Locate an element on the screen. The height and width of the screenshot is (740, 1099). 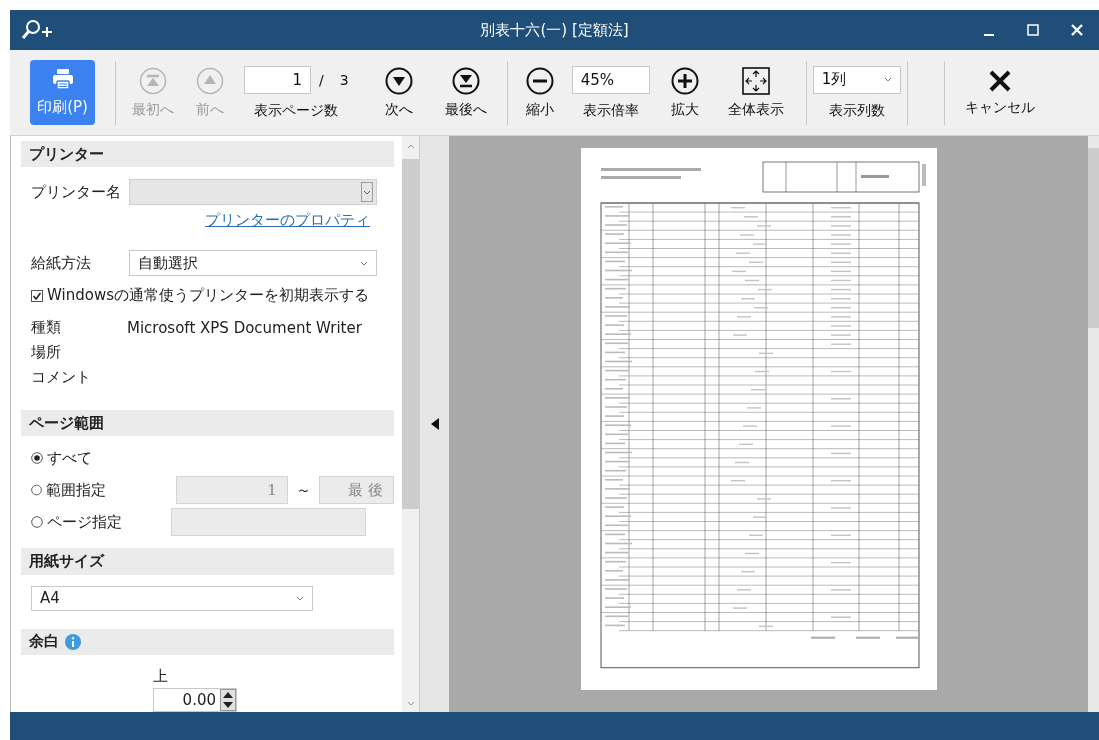
cancel-button: キャンセル is located at coordinates (999, 92).